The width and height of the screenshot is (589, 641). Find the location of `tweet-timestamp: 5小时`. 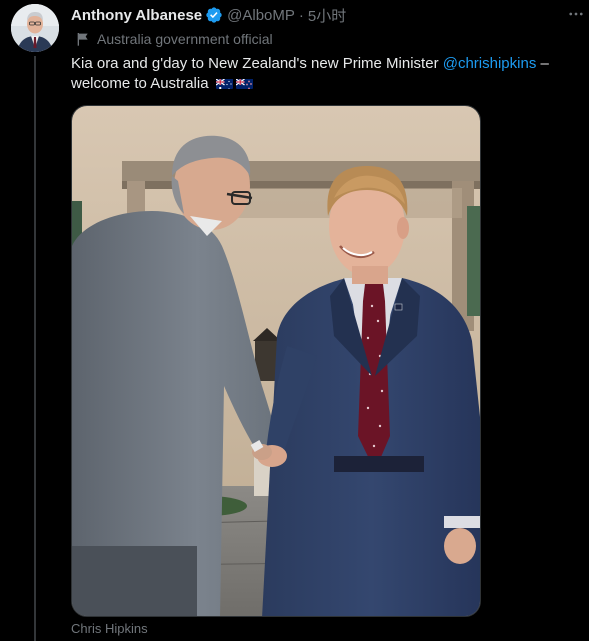

tweet-timestamp: 5小时 is located at coordinates (327, 15).